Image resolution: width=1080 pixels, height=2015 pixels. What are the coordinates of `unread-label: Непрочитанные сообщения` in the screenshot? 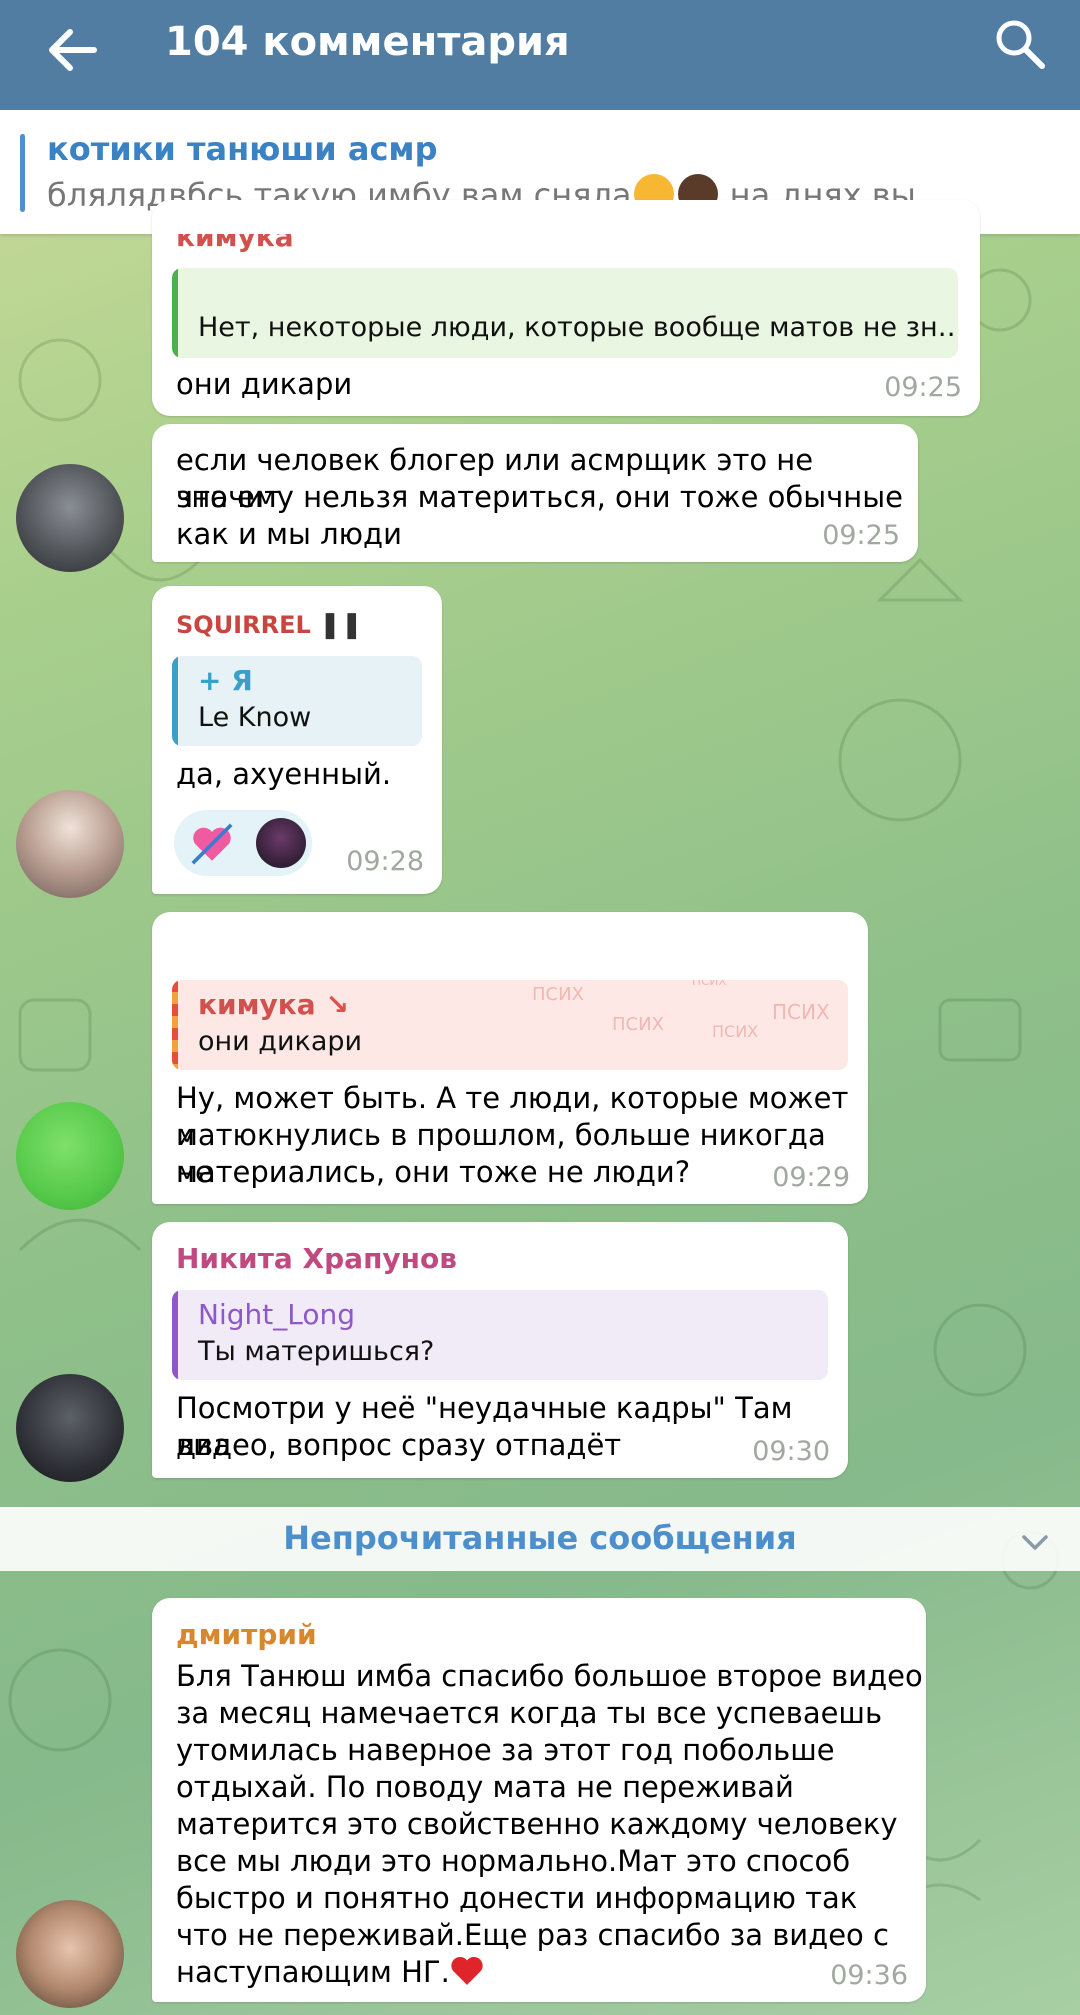 It's located at (540, 1538).